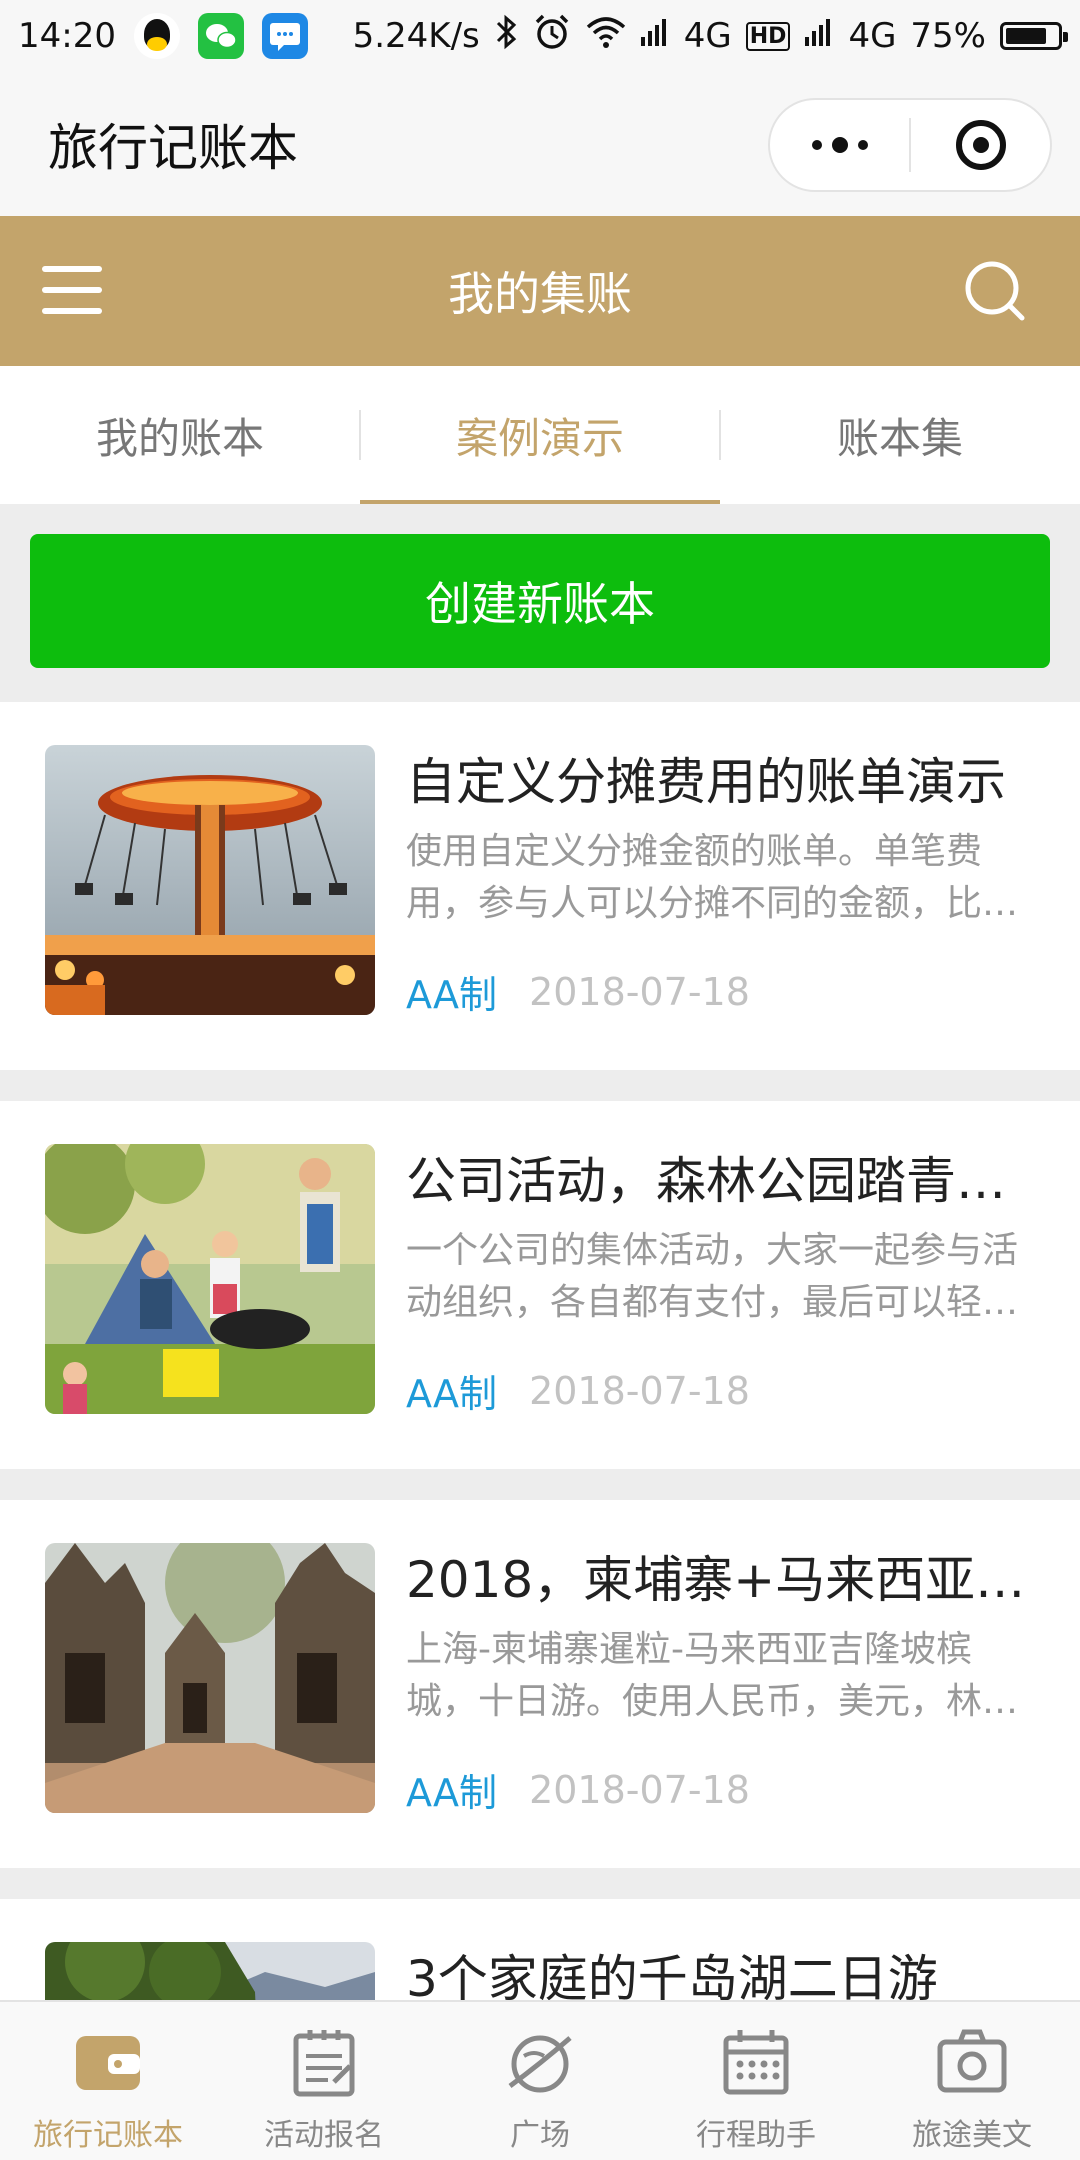  Describe the element at coordinates (210, 880) in the screenshot. I see `carnival-ride-thumbnail` at that location.